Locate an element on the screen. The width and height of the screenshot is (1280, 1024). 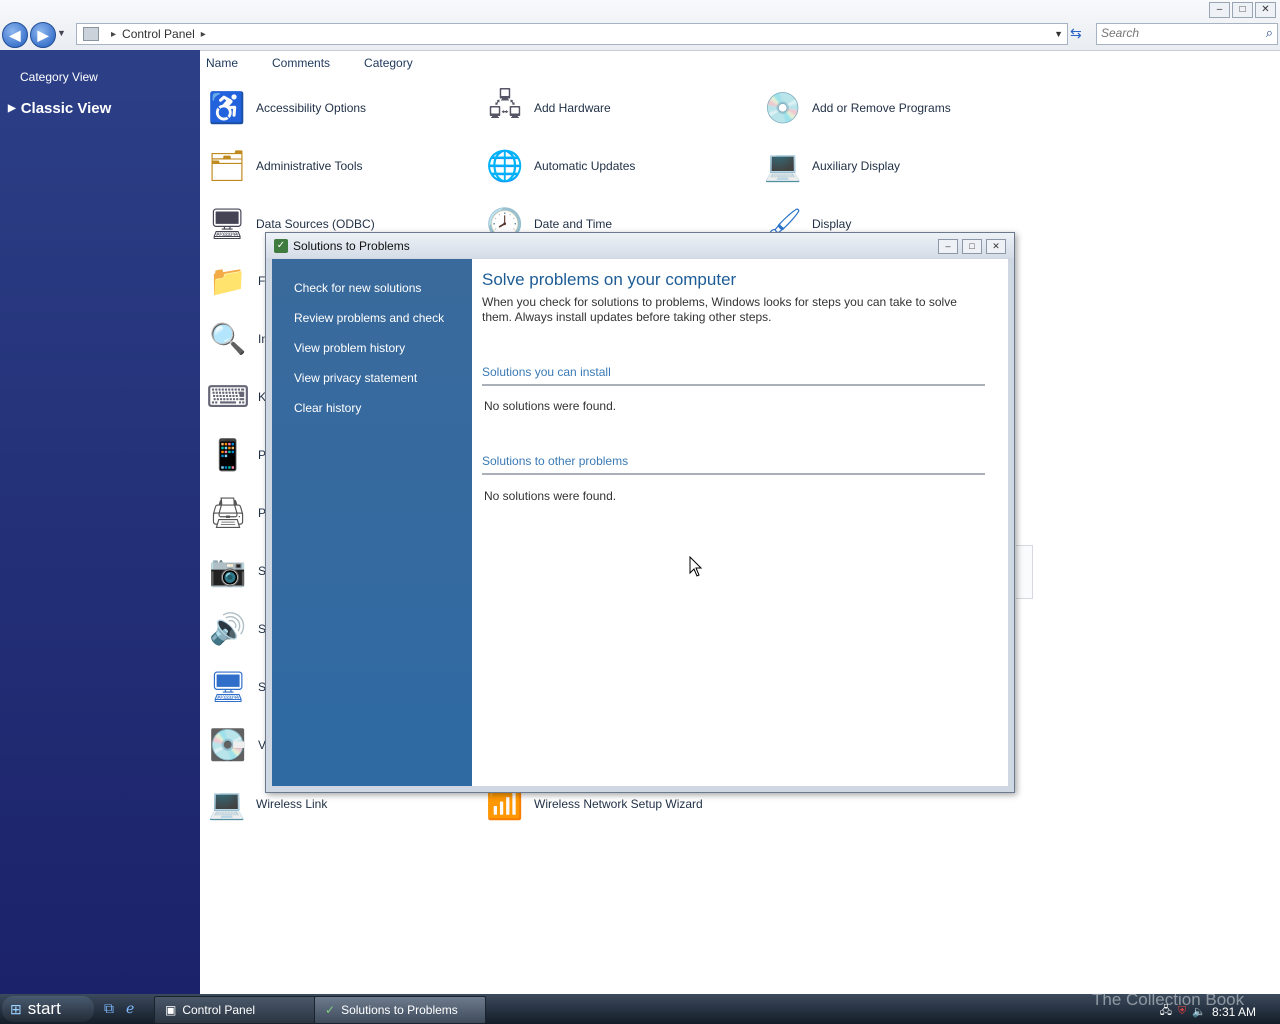
quicklaunch-desktop-icon: ⧉ is located at coordinates (109, 1008).